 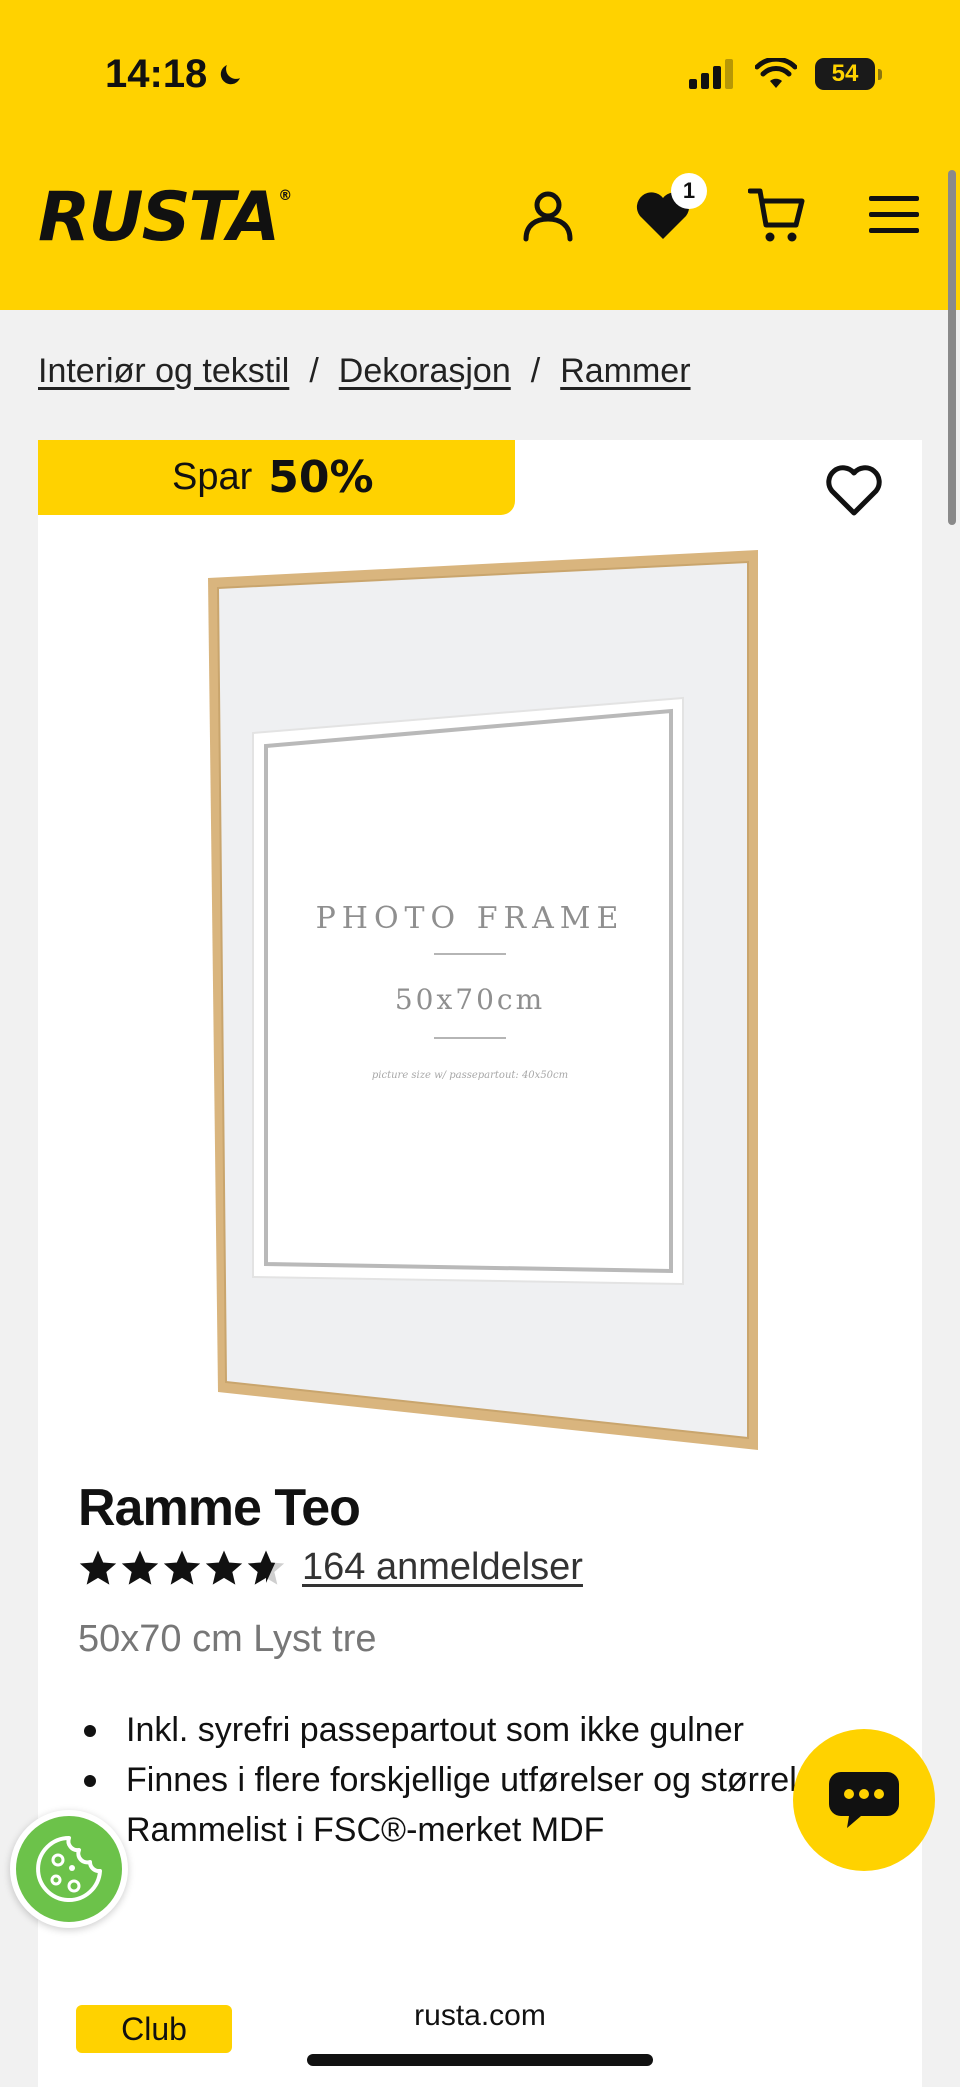 I want to click on signal-icon, so click(x=711, y=74).